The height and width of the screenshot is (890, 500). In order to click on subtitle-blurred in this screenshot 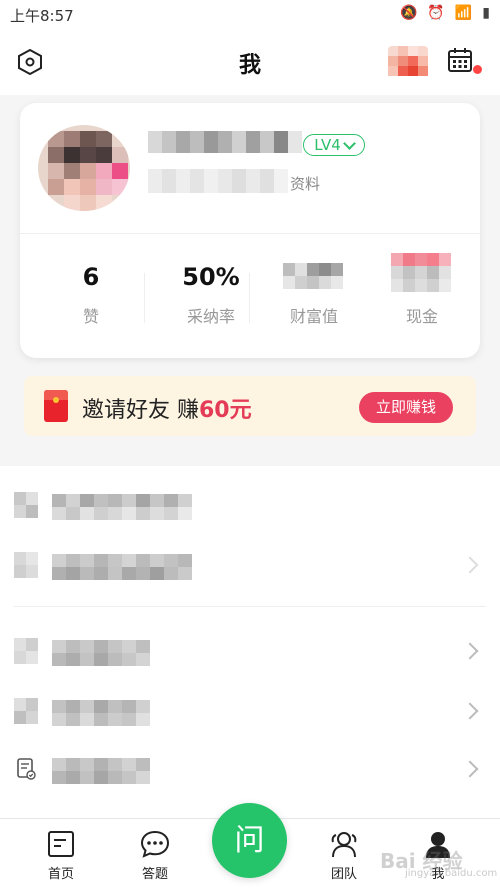, I will do `click(218, 181)`.